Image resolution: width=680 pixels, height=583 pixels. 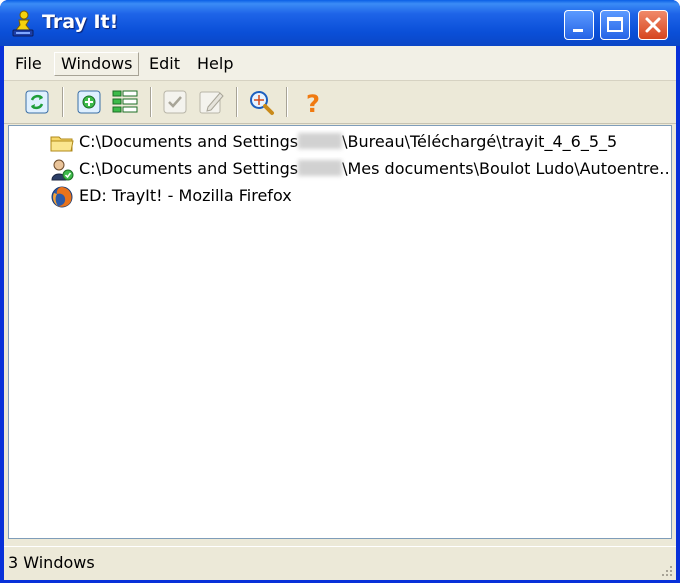 What do you see at coordinates (359, 197) in the screenshot?
I see `list-item: ED: TrayIt! - Mozilla Firefox` at bounding box center [359, 197].